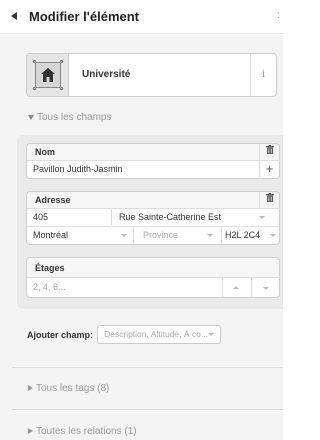  Describe the element at coordinates (73, 388) in the screenshot. I see `all-tags-label: Tous les tags (8)` at that location.